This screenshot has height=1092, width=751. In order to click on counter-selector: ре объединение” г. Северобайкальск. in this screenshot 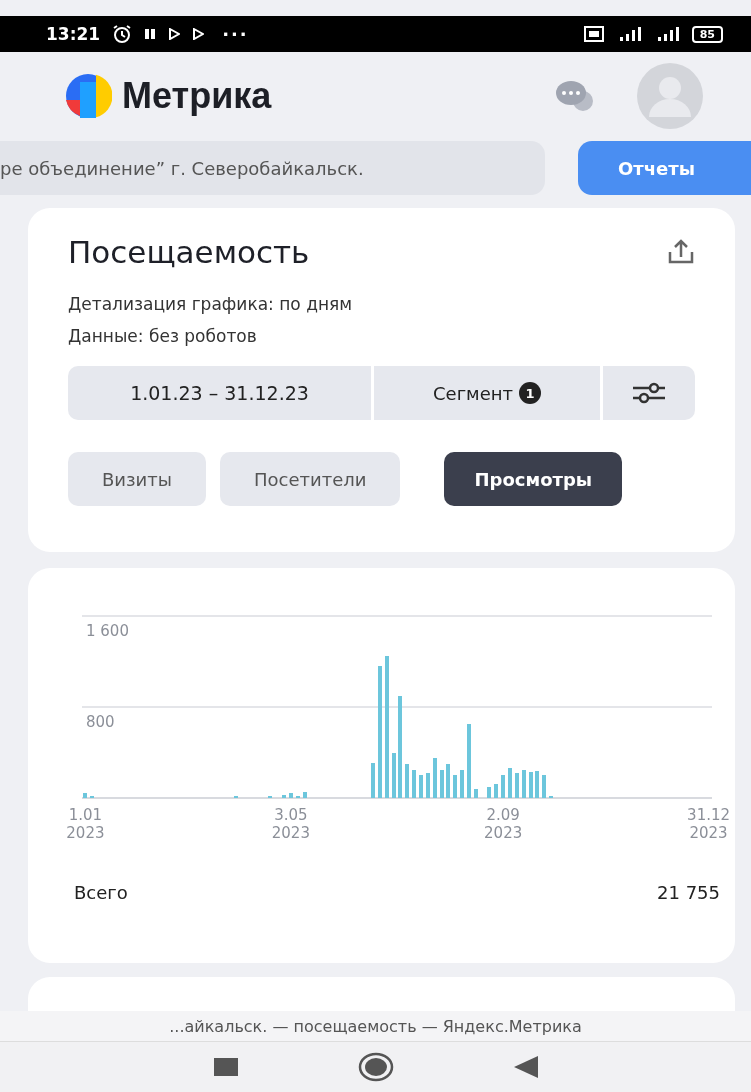, I will do `click(272, 168)`.